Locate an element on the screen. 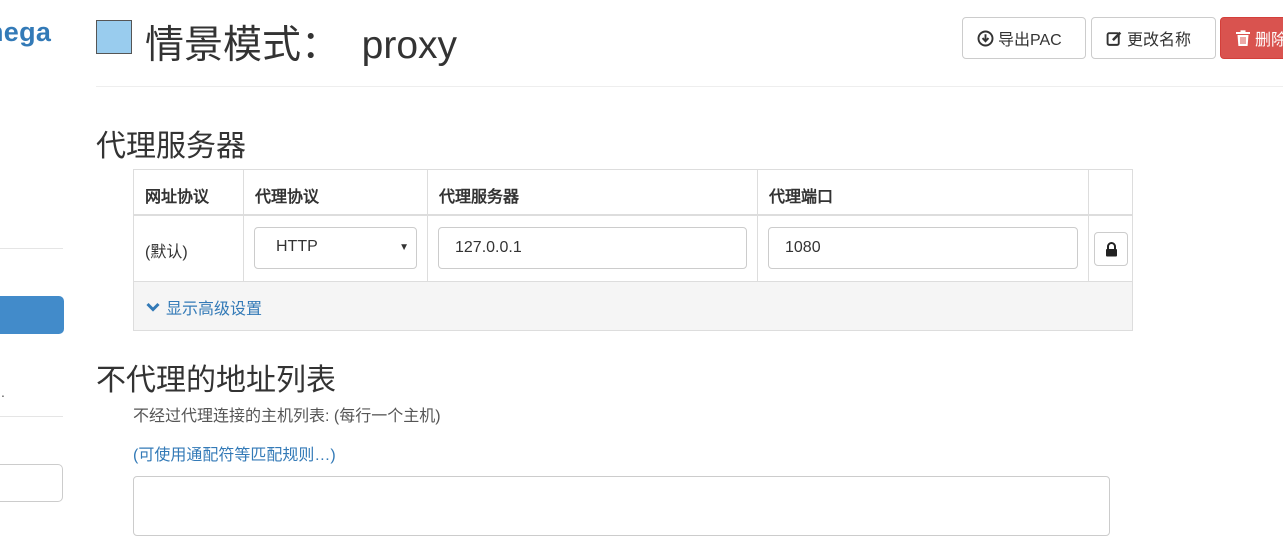  column-header-server: 代理服务器 is located at coordinates (593, 192).